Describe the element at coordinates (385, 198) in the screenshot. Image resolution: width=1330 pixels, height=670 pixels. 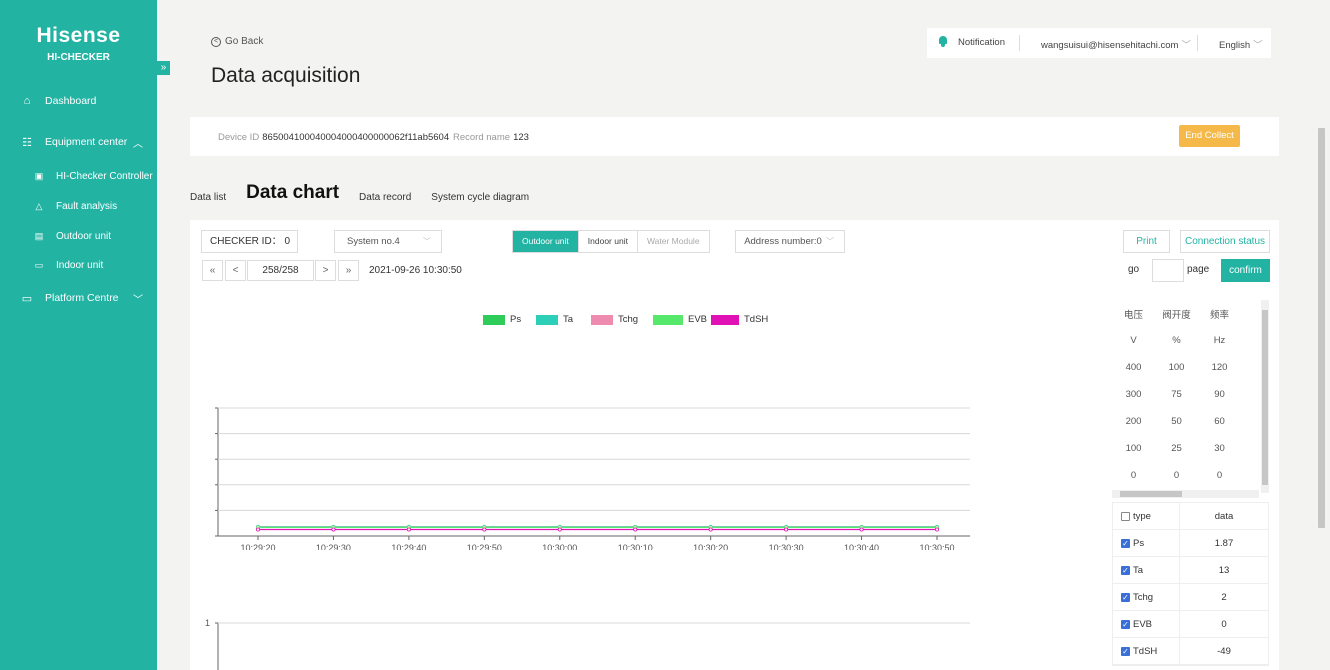
I see `tab-data-record: Data record` at that location.